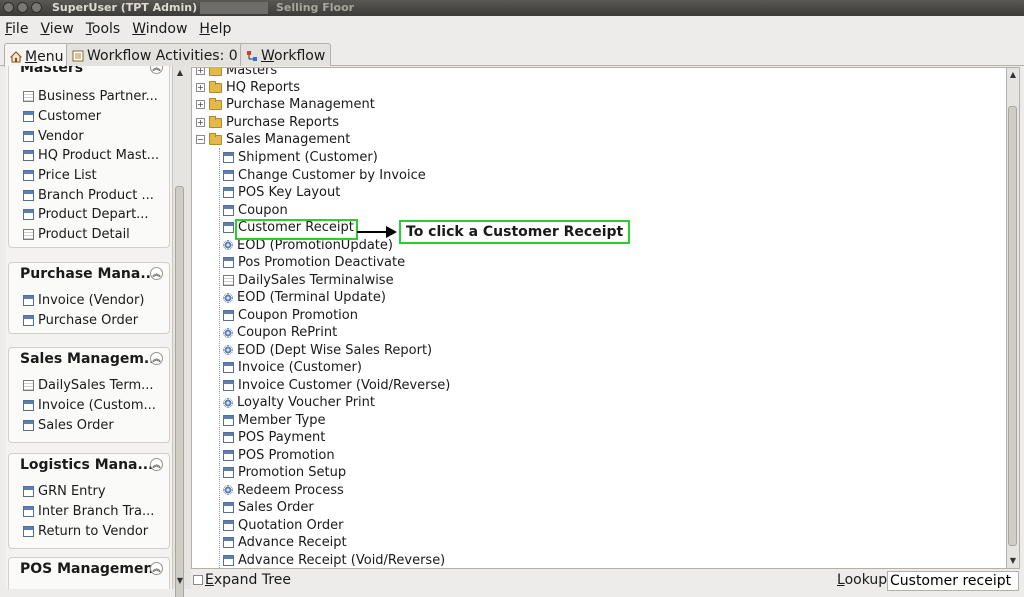 The width and height of the screenshot is (1024, 597). What do you see at coordinates (283, 526) in the screenshot?
I see `tree-item: Quotation Order` at bounding box center [283, 526].